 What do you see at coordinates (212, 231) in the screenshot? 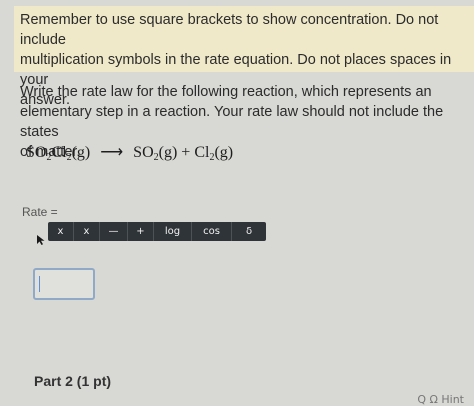
I see `cos-button: cos` at bounding box center [212, 231].